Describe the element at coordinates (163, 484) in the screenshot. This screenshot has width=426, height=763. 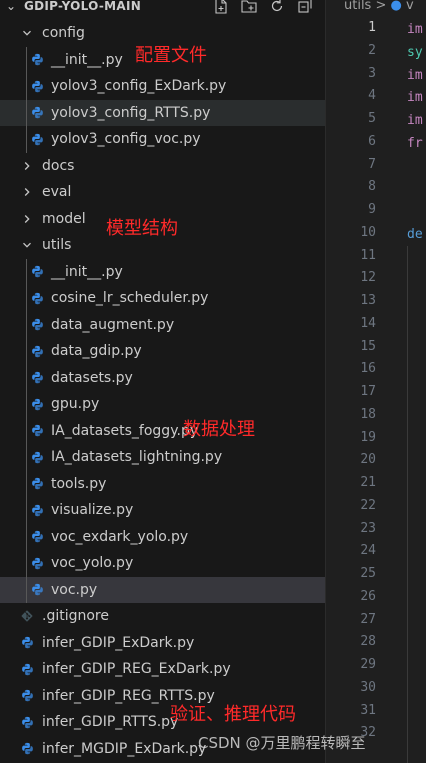
I see `file-item-tools-py: tools.py` at that location.